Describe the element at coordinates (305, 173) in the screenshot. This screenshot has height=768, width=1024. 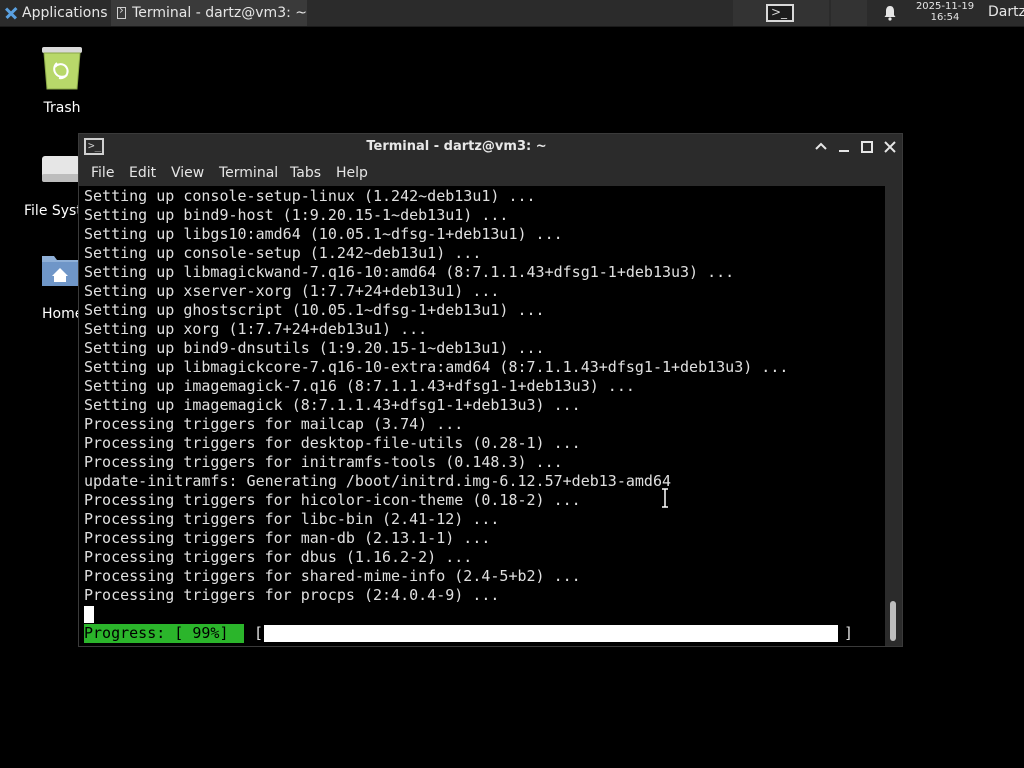
I see `menu-tabs: Tabs` at that location.